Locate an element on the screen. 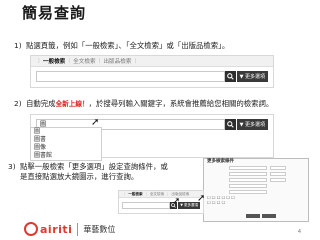  logo-text: airiti is located at coordinates (56, 229).